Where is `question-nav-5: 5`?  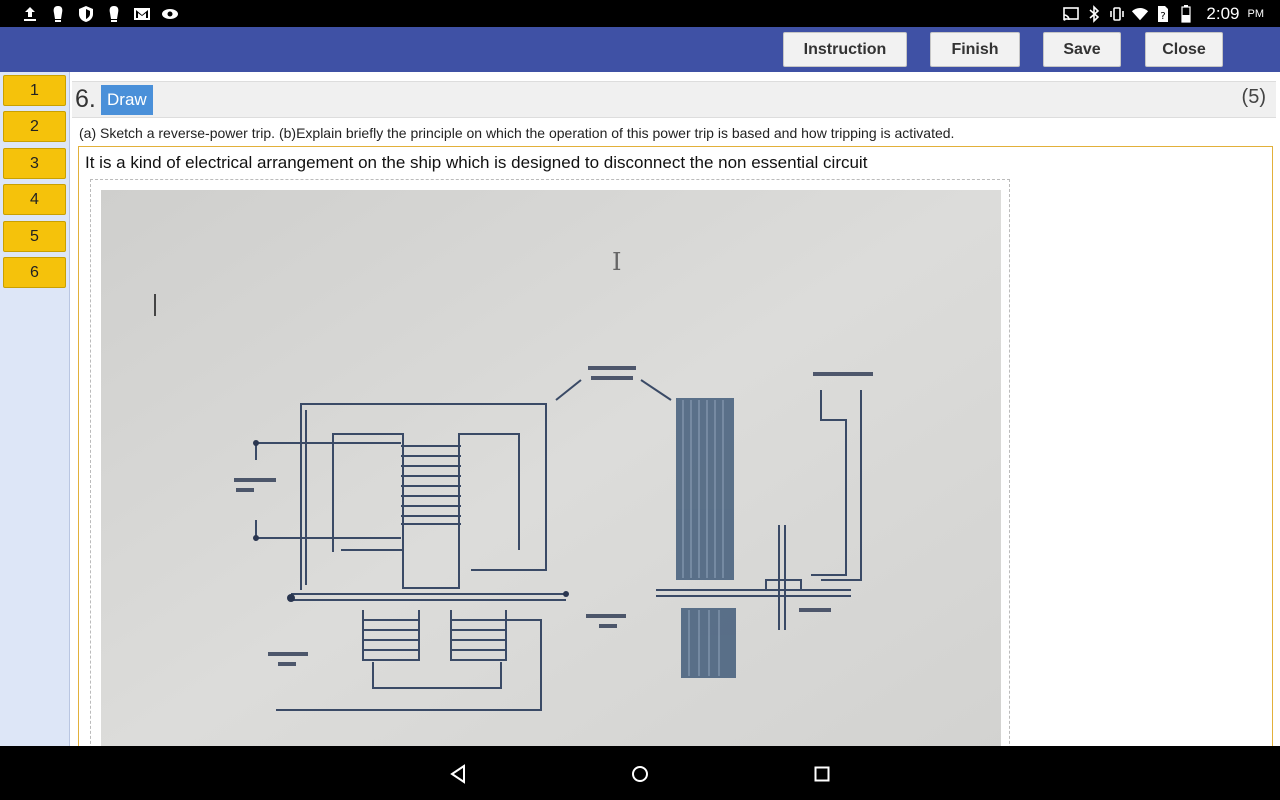
question-nav-5: 5 is located at coordinates (34, 236).